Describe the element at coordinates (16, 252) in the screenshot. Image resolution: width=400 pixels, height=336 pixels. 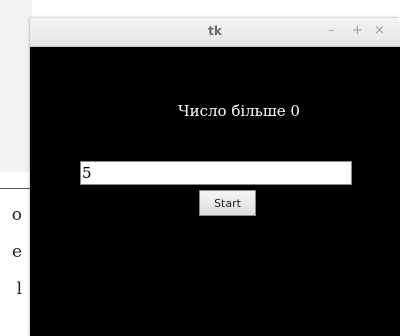
I see `background-text-line-2: е` at that location.